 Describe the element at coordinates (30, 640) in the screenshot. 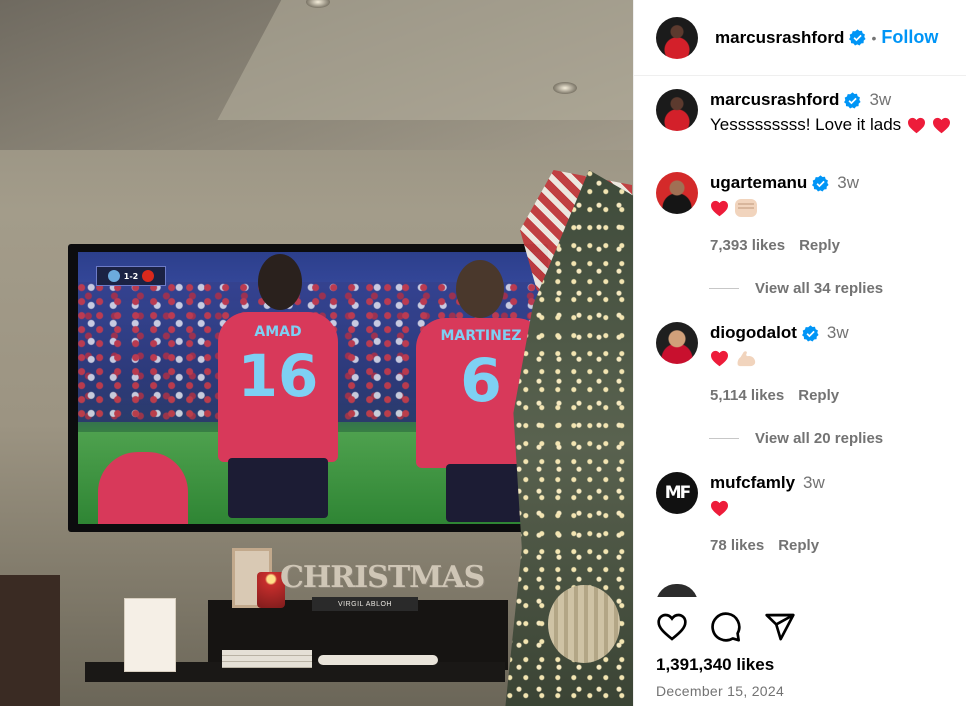

I see `side-table` at that location.